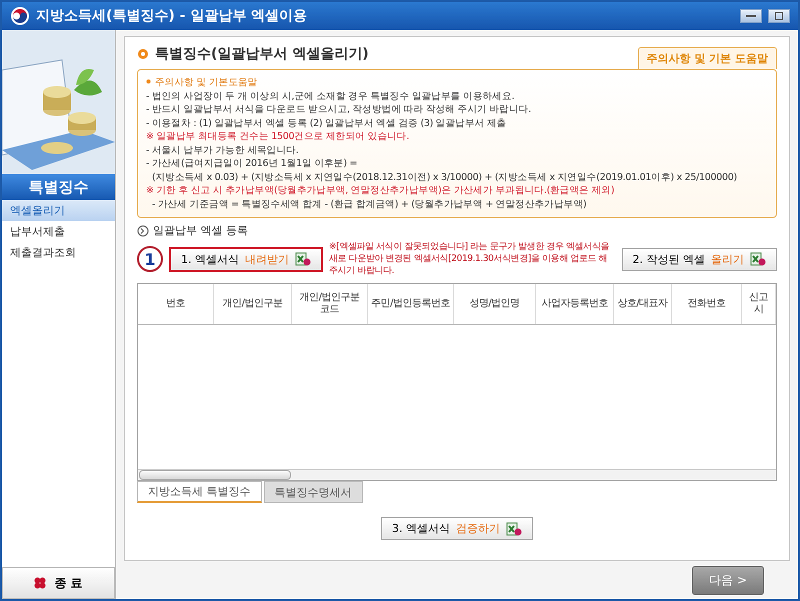 The width and height of the screenshot is (800, 601). What do you see at coordinates (223, 150) in the screenshot?
I see `notice-line: - 서울시 납부가 가능한 세목입니다.` at bounding box center [223, 150].